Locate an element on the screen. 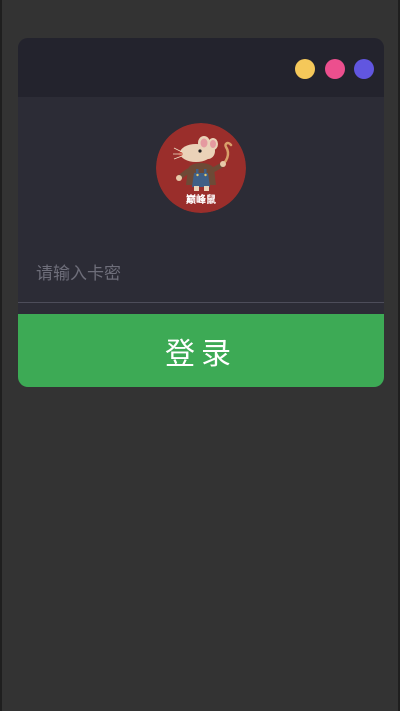 This screenshot has width=400, height=711. window-titlebar is located at coordinates (201, 67).